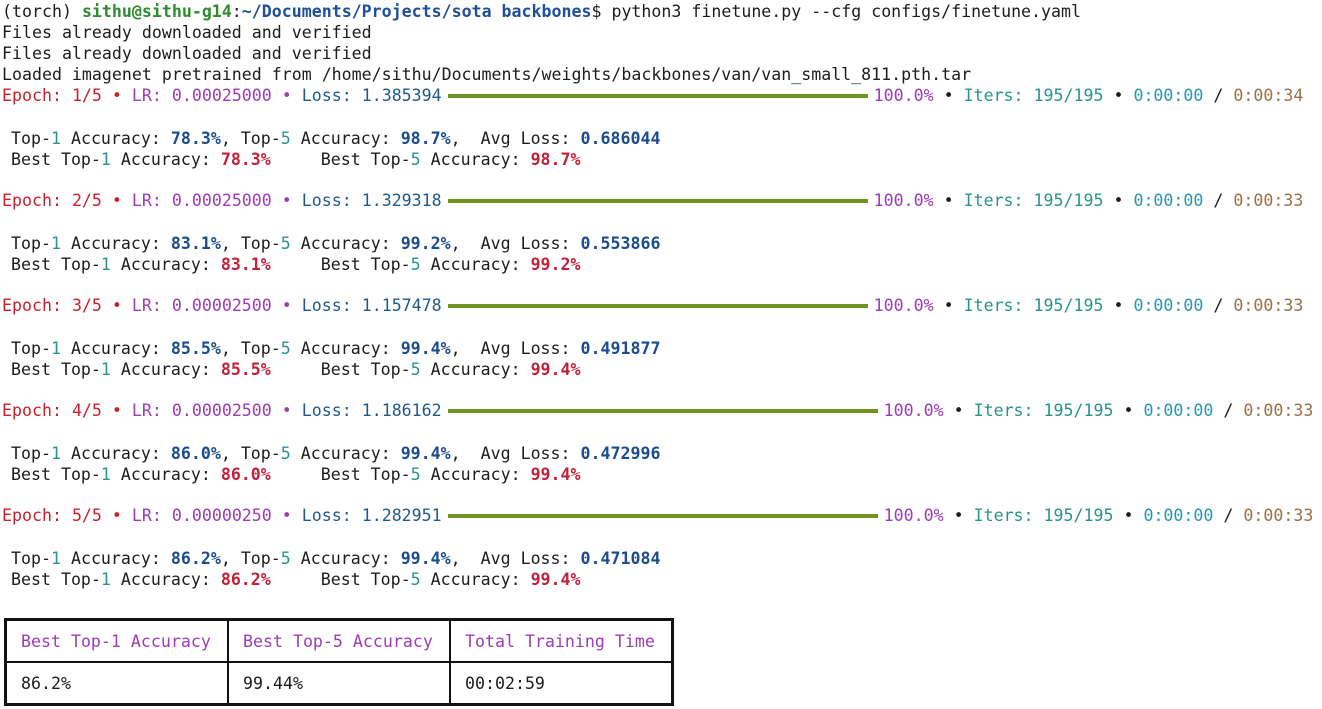 Image resolution: width=1322 pixels, height=709 pixels. Describe the element at coordinates (1078, 515) in the screenshot. I see `iters-value: 195/195` at that location.